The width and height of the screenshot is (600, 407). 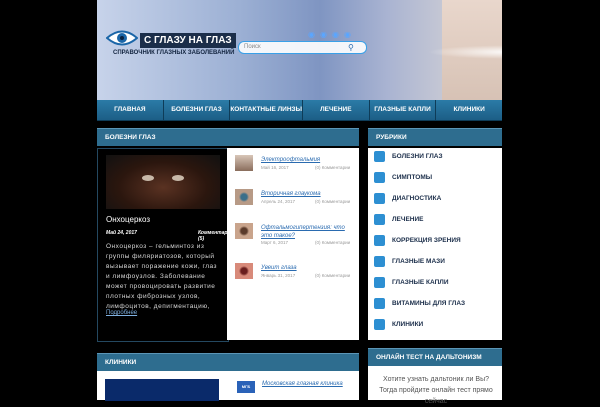 I want to click on nav-item-treatment: ЛЕЧЕНИЕ, so click(x=336, y=110).